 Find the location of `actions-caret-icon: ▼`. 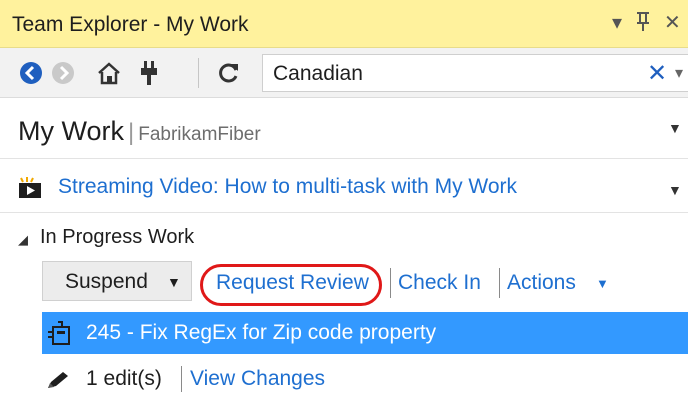

actions-caret-icon: ▼ is located at coordinates (602, 283).